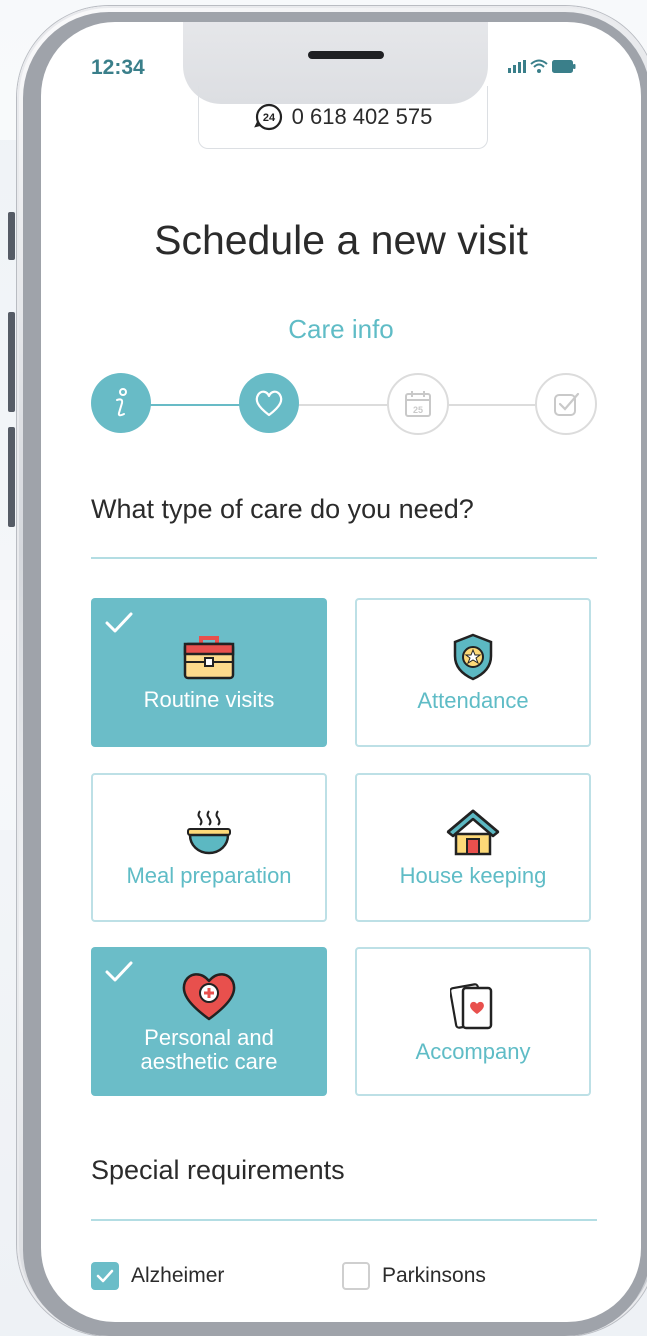 This screenshot has height=1336, width=647. What do you see at coordinates (11, 362) in the screenshot?
I see `volume-up-button` at bounding box center [11, 362].